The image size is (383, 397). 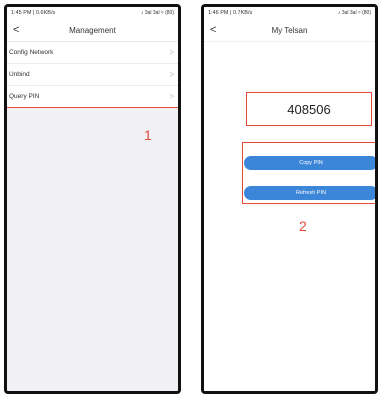 What do you see at coordinates (31, 52) in the screenshot?
I see `menu-item-label: Config Network` at bounding box center [31, 52].